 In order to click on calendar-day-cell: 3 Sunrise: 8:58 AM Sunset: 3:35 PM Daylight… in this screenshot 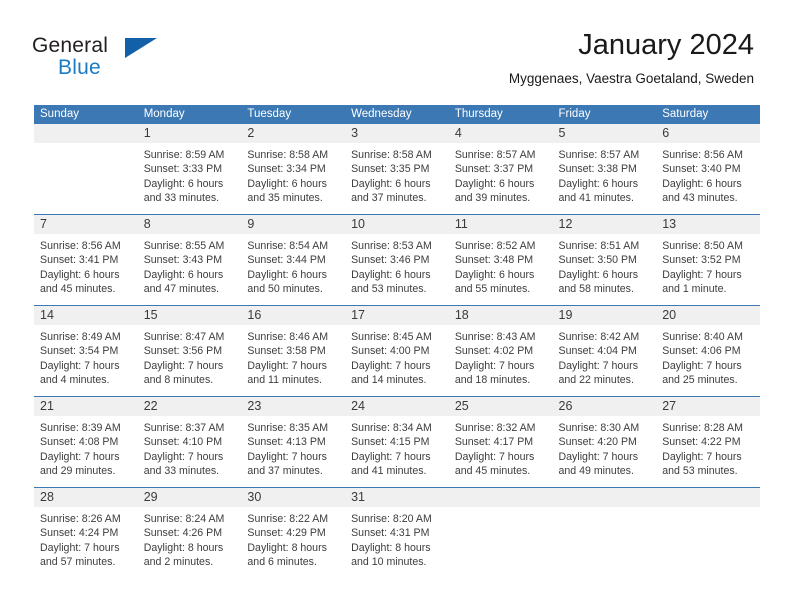, I will do `click(397, 169)`.